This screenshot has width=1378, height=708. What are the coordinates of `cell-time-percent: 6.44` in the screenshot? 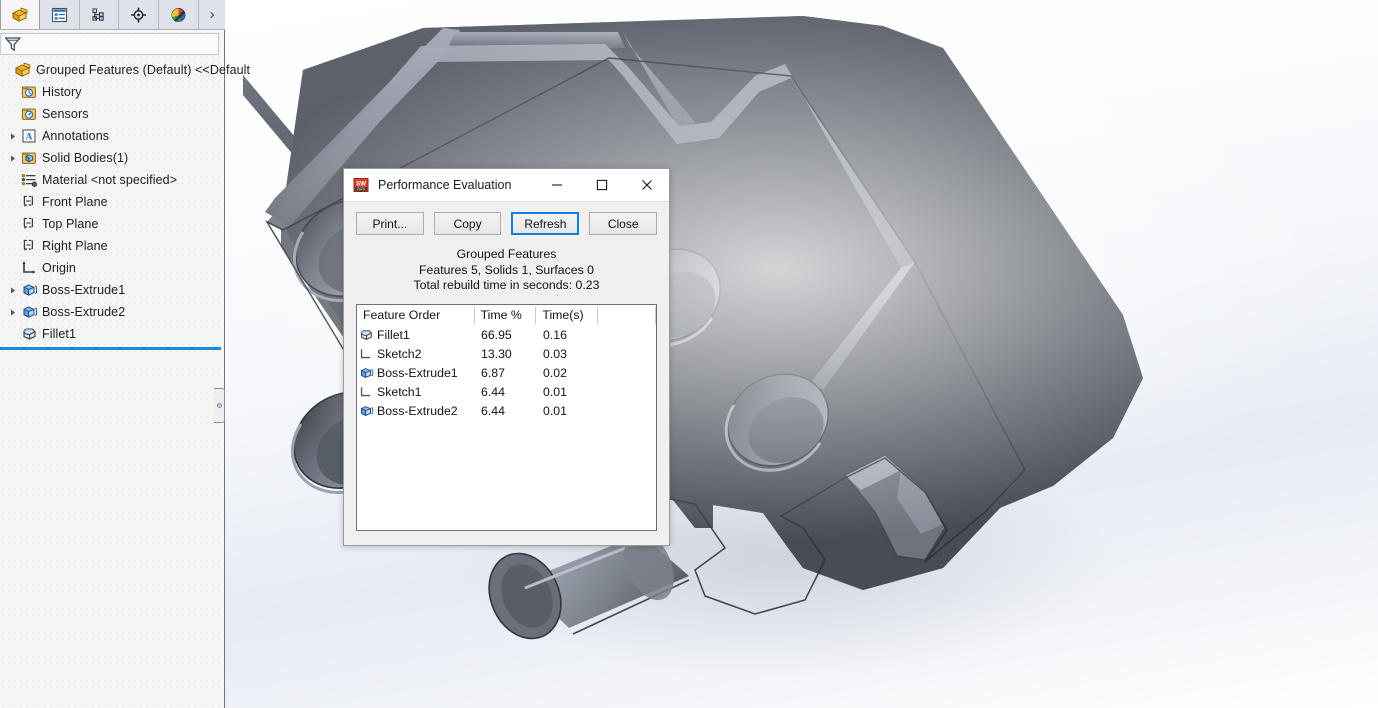 It's located at (493, 392).